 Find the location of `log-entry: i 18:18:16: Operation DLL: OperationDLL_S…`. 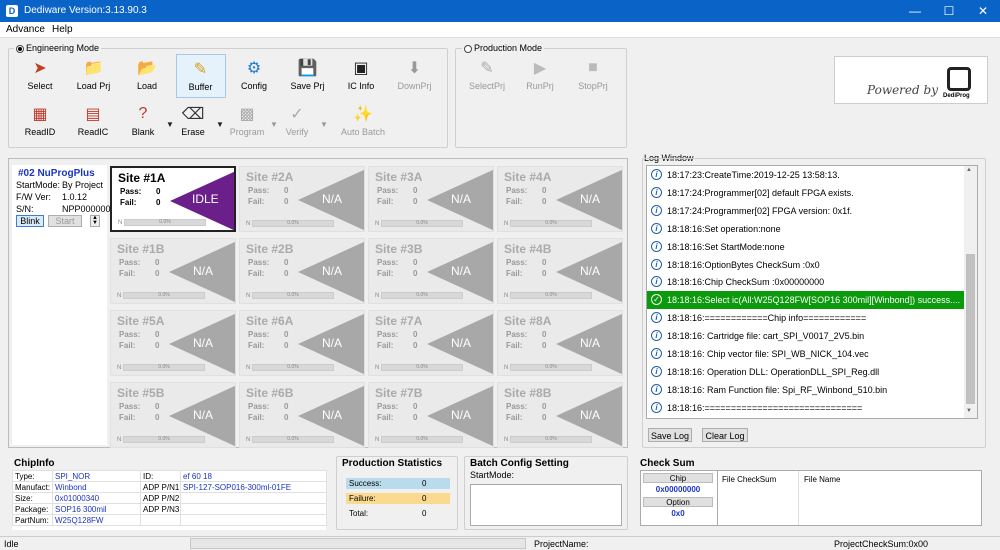

log-entry: i 18:18:16: Operation DLL: OperationDLL_S… is located at coordinates (806, 372).